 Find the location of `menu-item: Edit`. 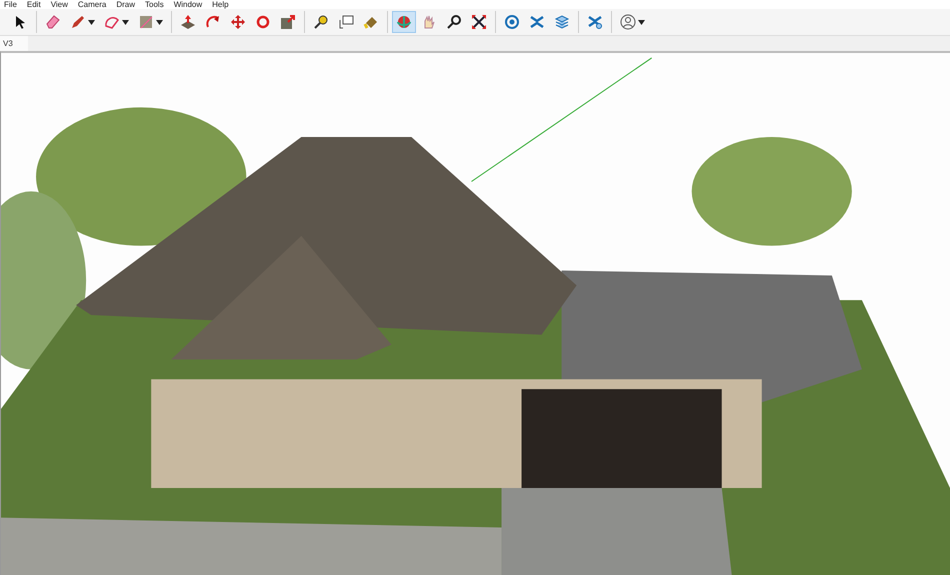

menu-item: Edit is located at coordinates (33, 4).